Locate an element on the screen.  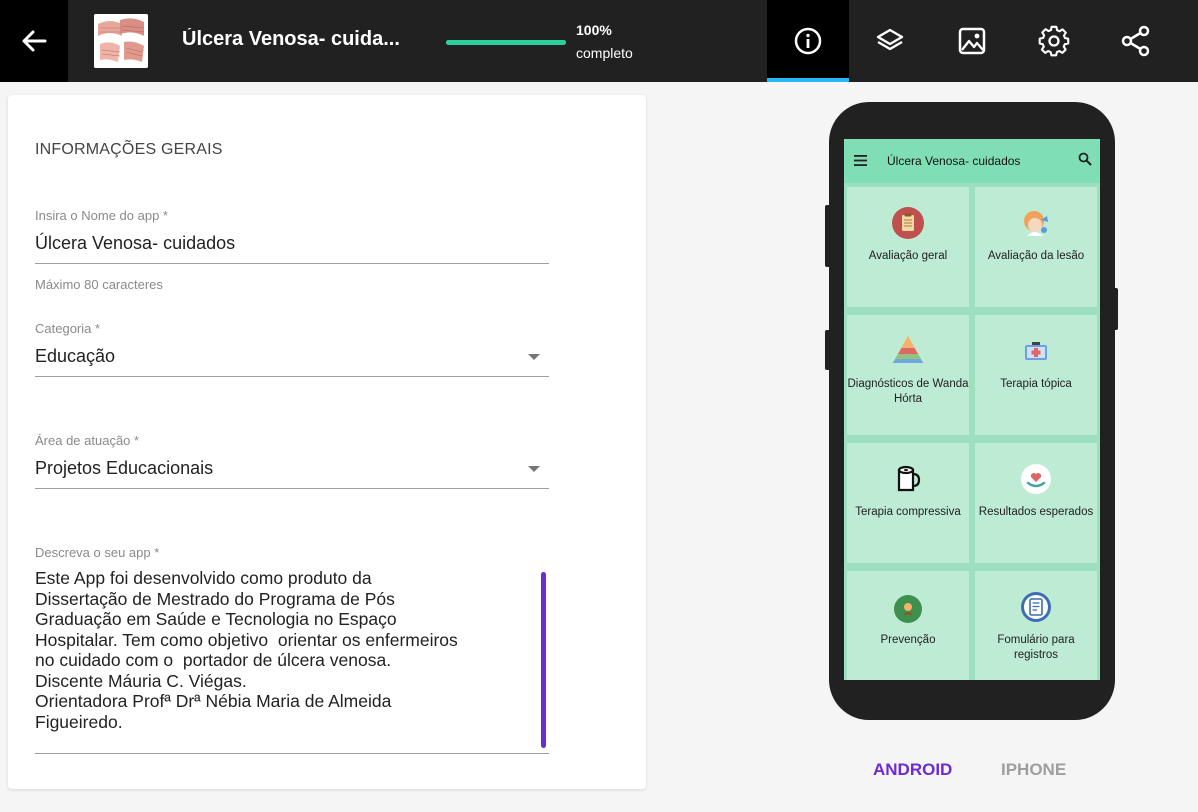
search-icon is located at coordinates (1085, 159).